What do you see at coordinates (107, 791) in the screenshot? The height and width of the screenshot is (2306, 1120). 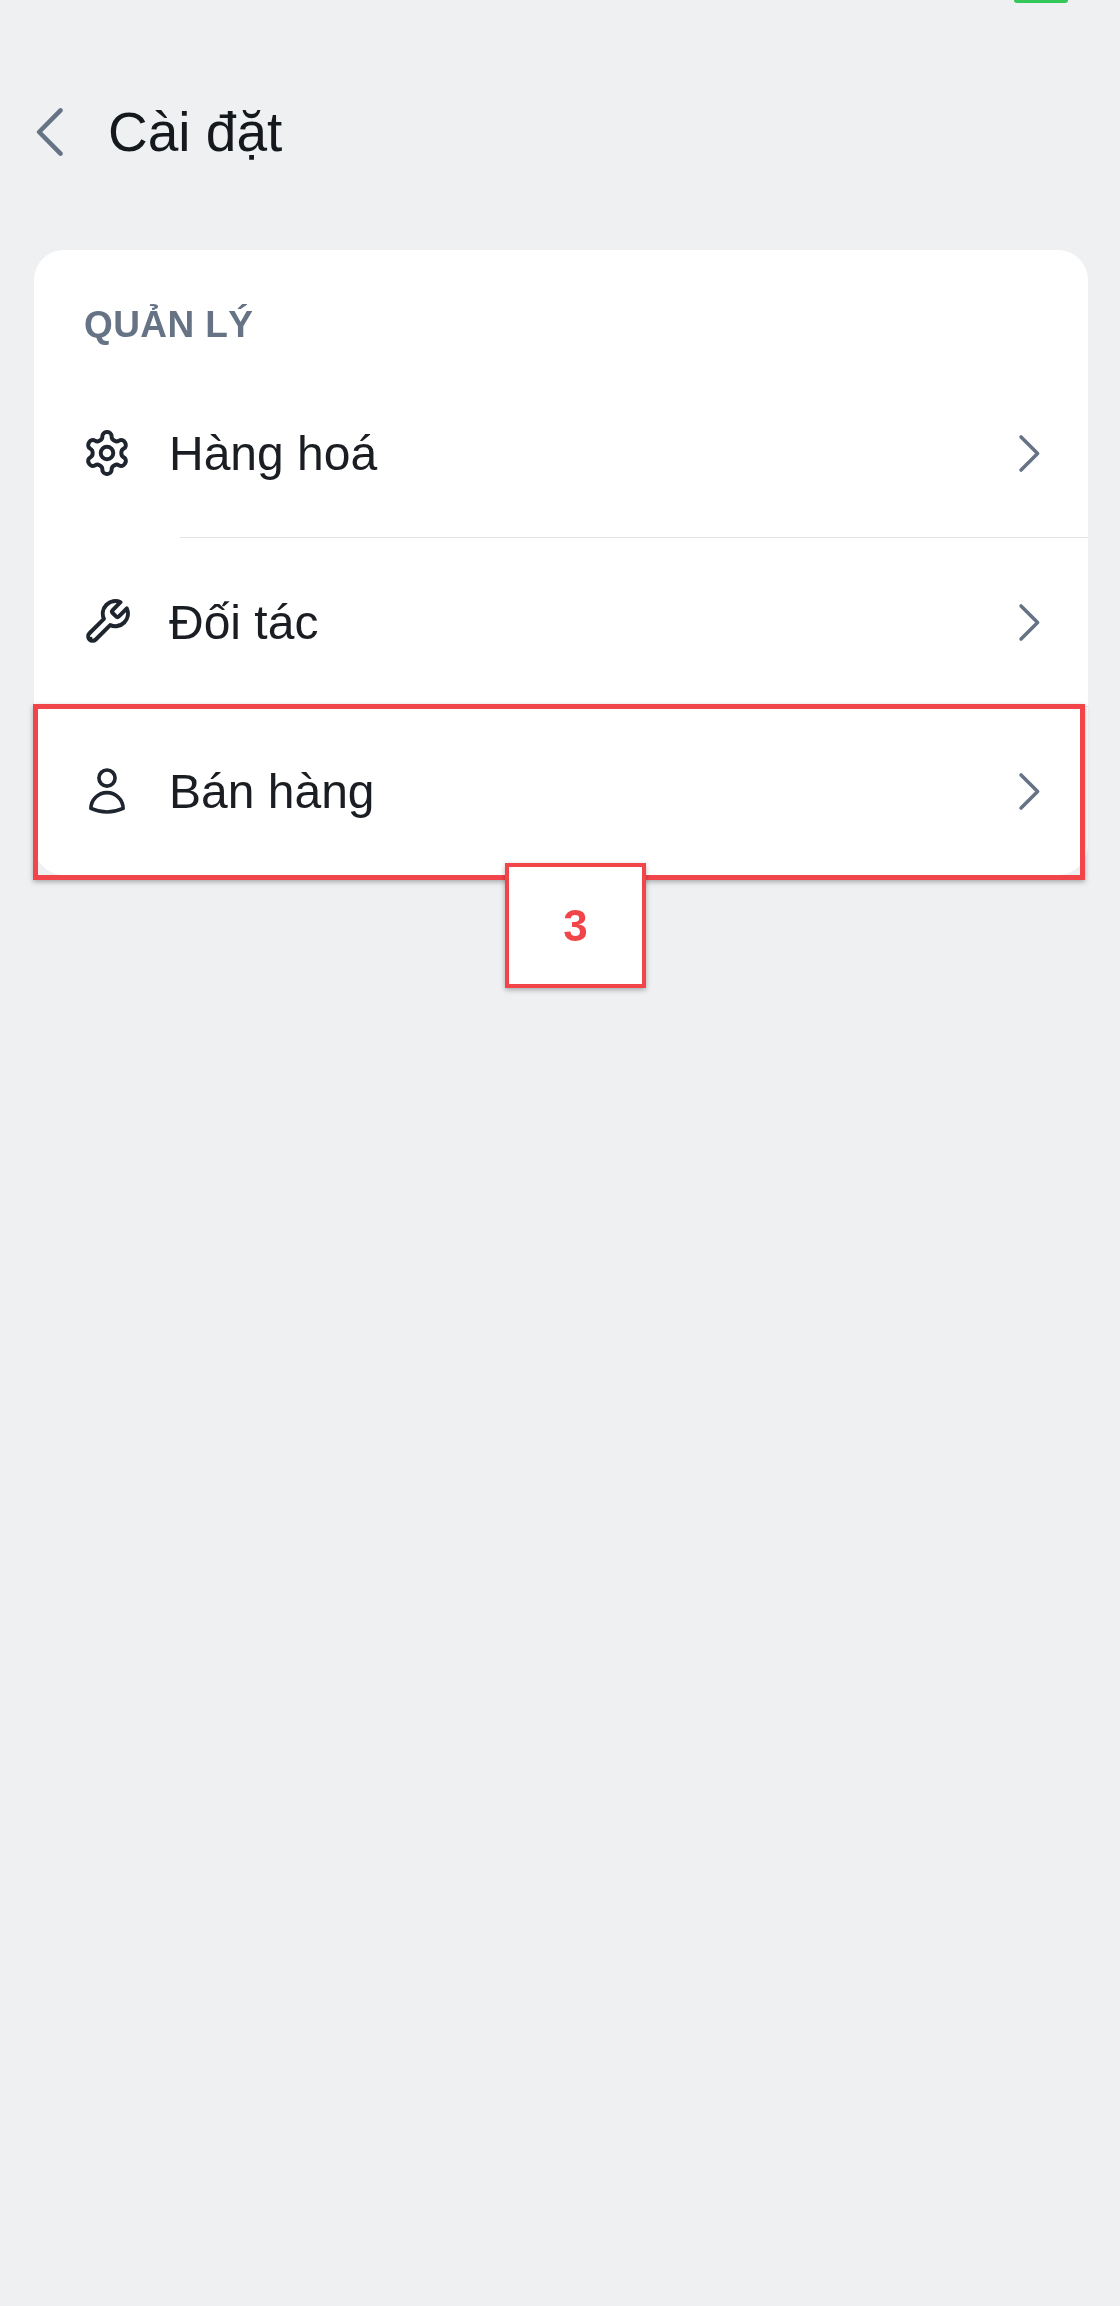 I see `person-icon` at bounding box center [107, 791].